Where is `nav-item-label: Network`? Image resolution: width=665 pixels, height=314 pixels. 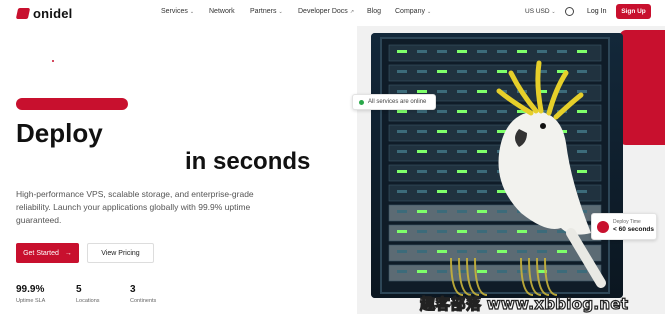
nav-item-label: Network is located at coordinates (222, 11).